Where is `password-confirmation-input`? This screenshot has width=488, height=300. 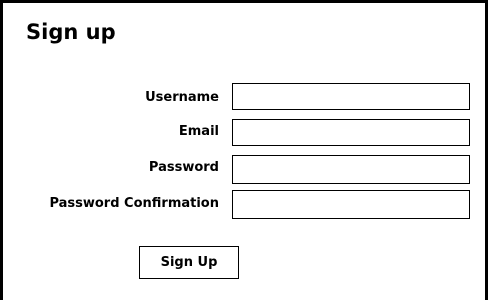
password-confirmation-input is located at coordinates (351, 204).